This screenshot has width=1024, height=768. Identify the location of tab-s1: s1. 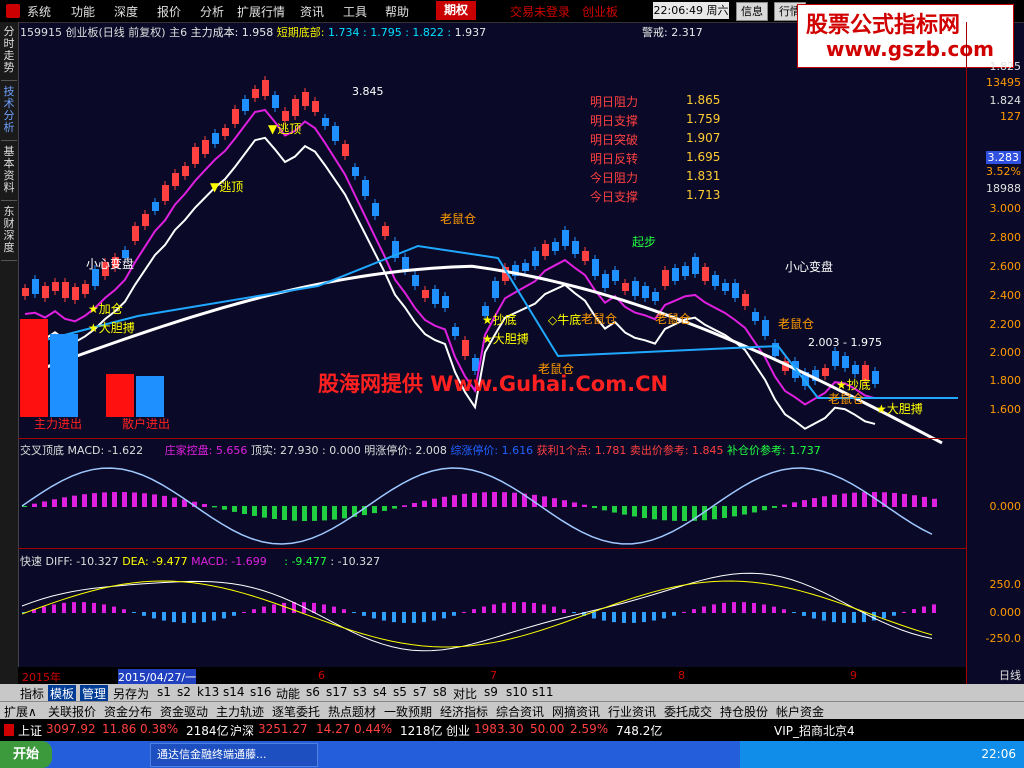
(164, 692).